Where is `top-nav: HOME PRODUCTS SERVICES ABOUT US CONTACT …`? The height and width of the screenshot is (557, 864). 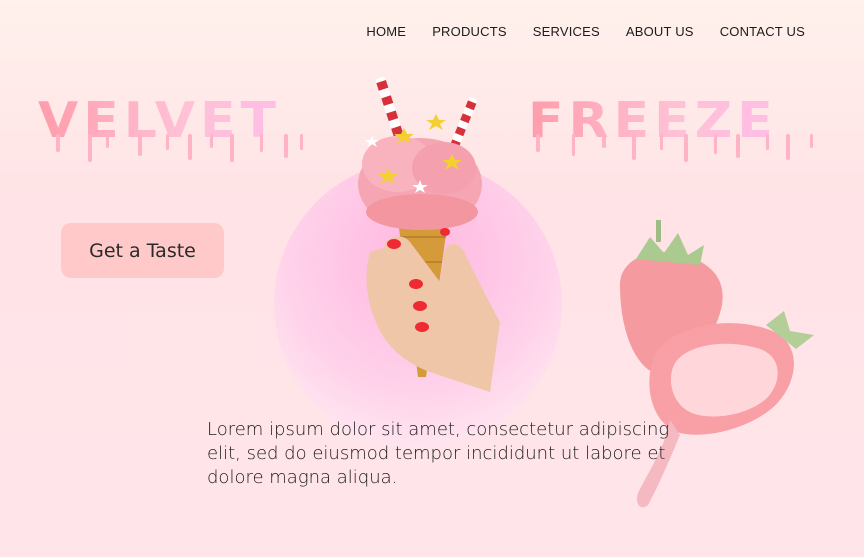
top-nav: HOME PRODUCTS SERVICES ABOUT US CONTACT … is located at coordinates (585, 31).